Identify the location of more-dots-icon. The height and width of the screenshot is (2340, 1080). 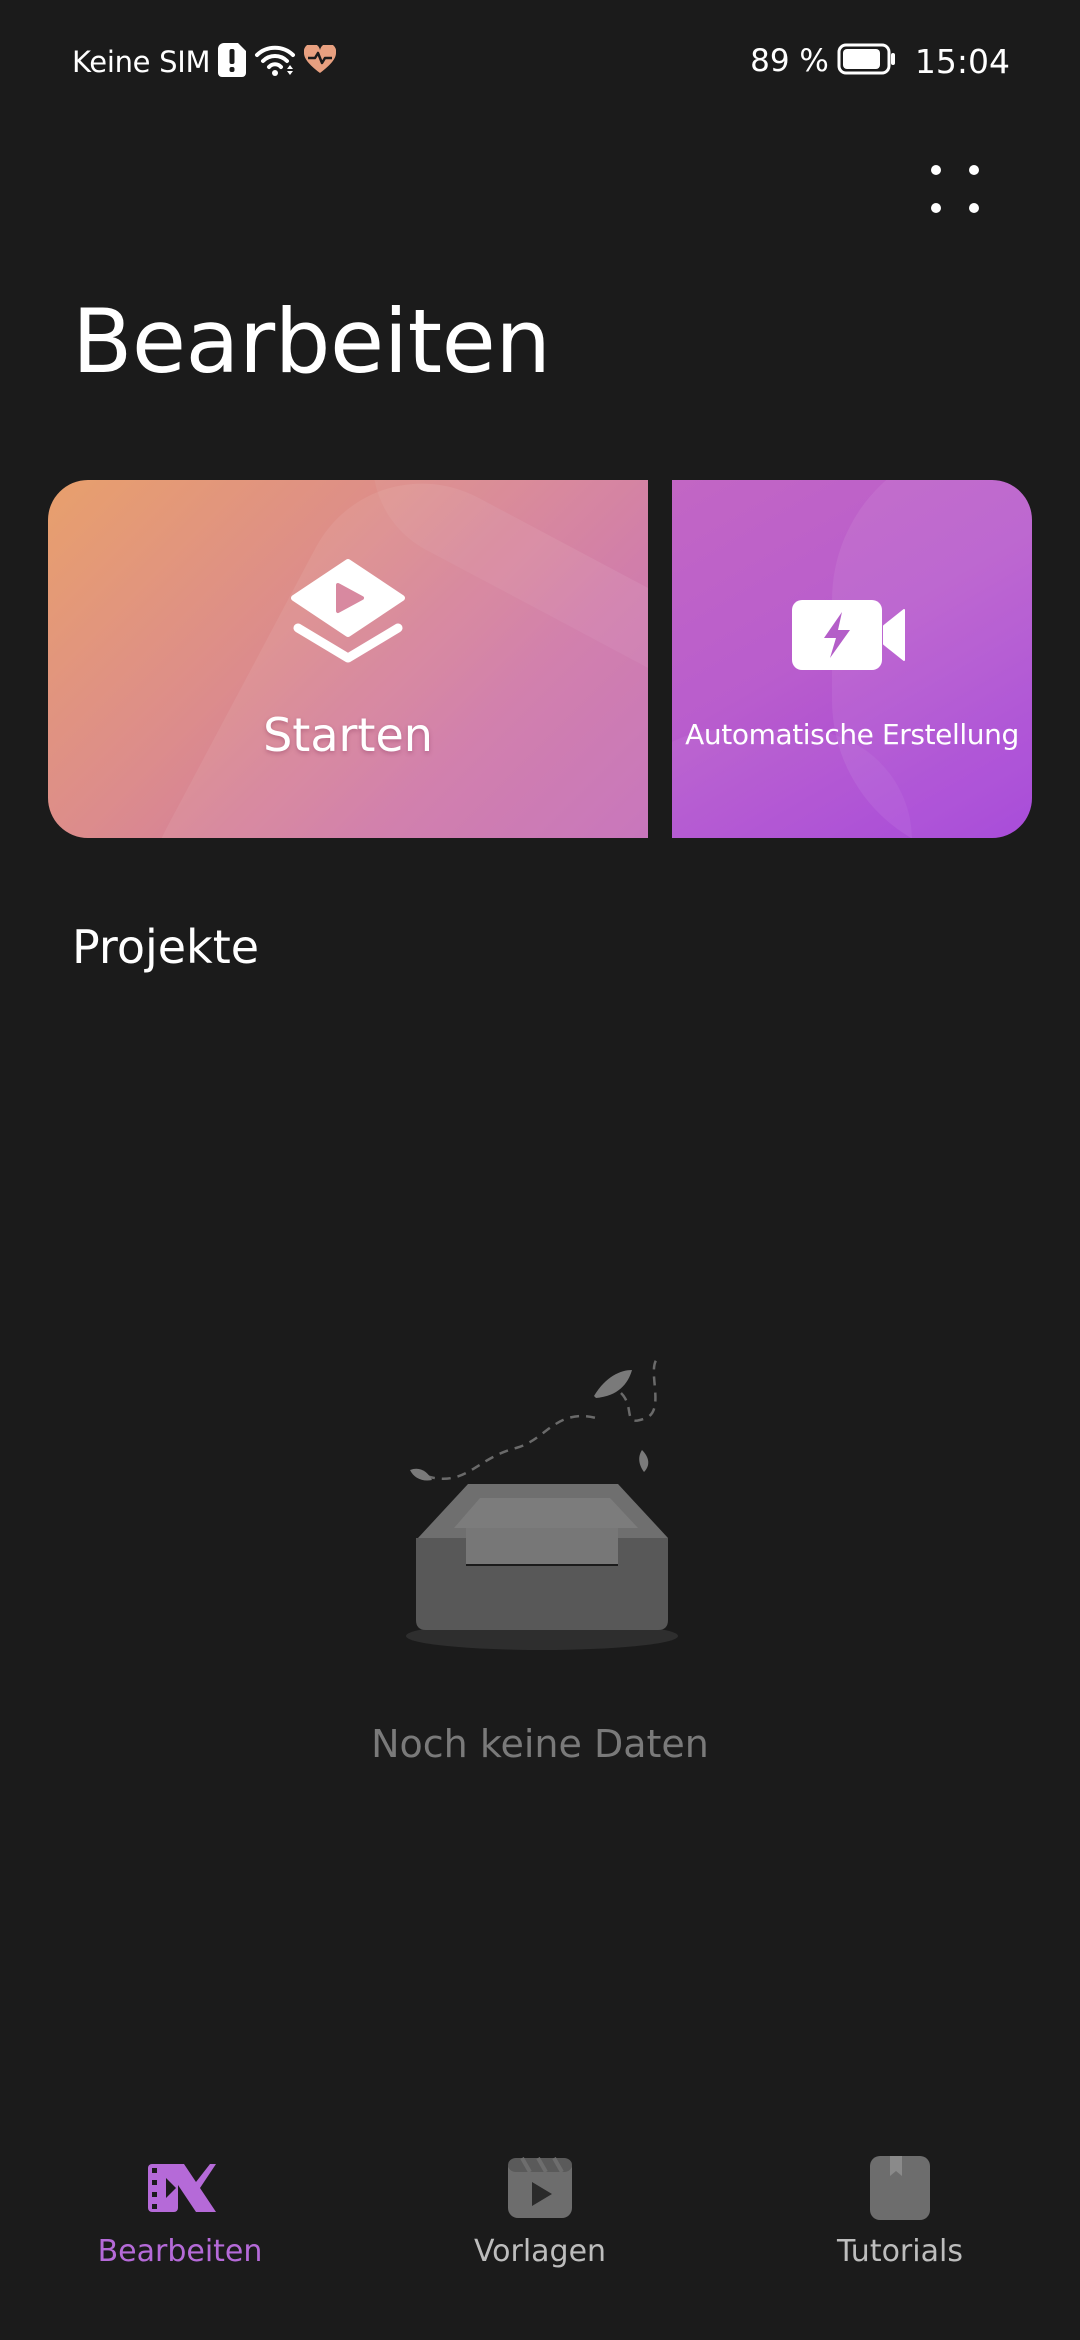
(955, 189).